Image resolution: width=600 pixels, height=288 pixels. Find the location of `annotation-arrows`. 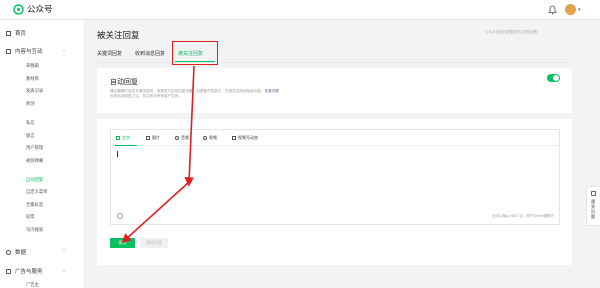

annotation-arrows is located at coordinates (158, 154).